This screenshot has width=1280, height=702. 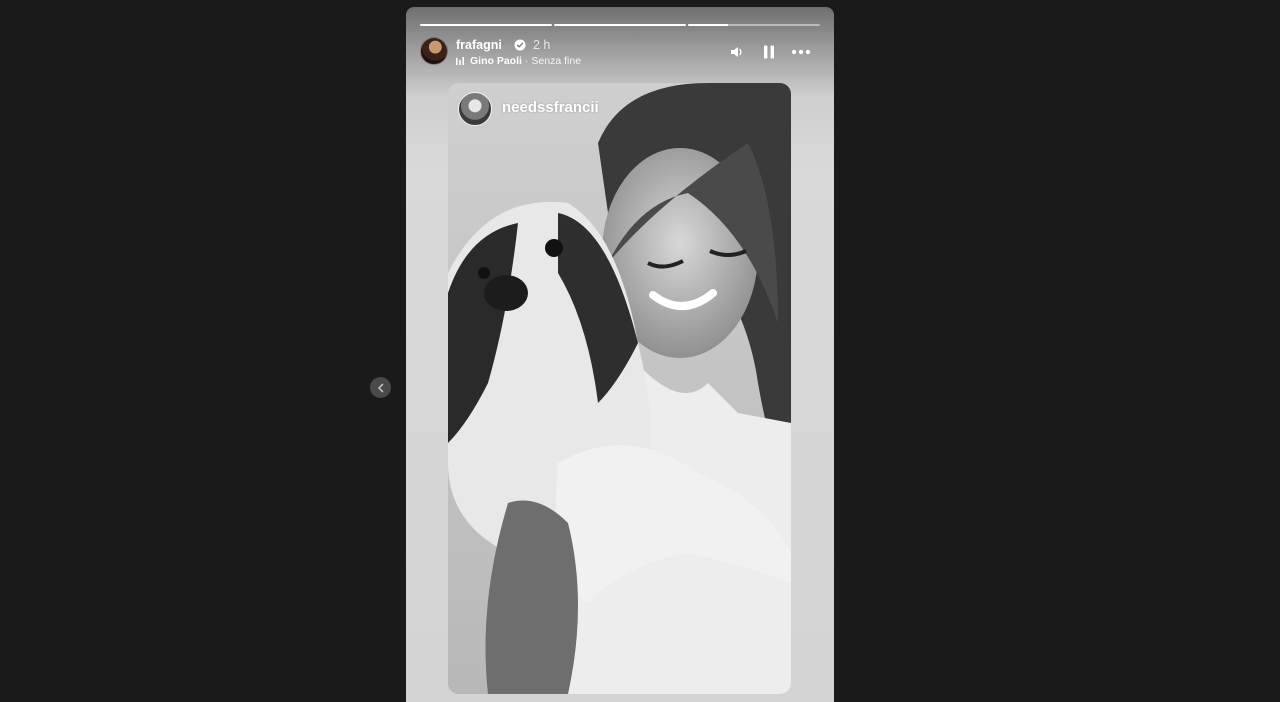 What do you see at coordinates (460, 60) in the screenshot?
I see `music-bars-icon` at bounding box center [460, 60].